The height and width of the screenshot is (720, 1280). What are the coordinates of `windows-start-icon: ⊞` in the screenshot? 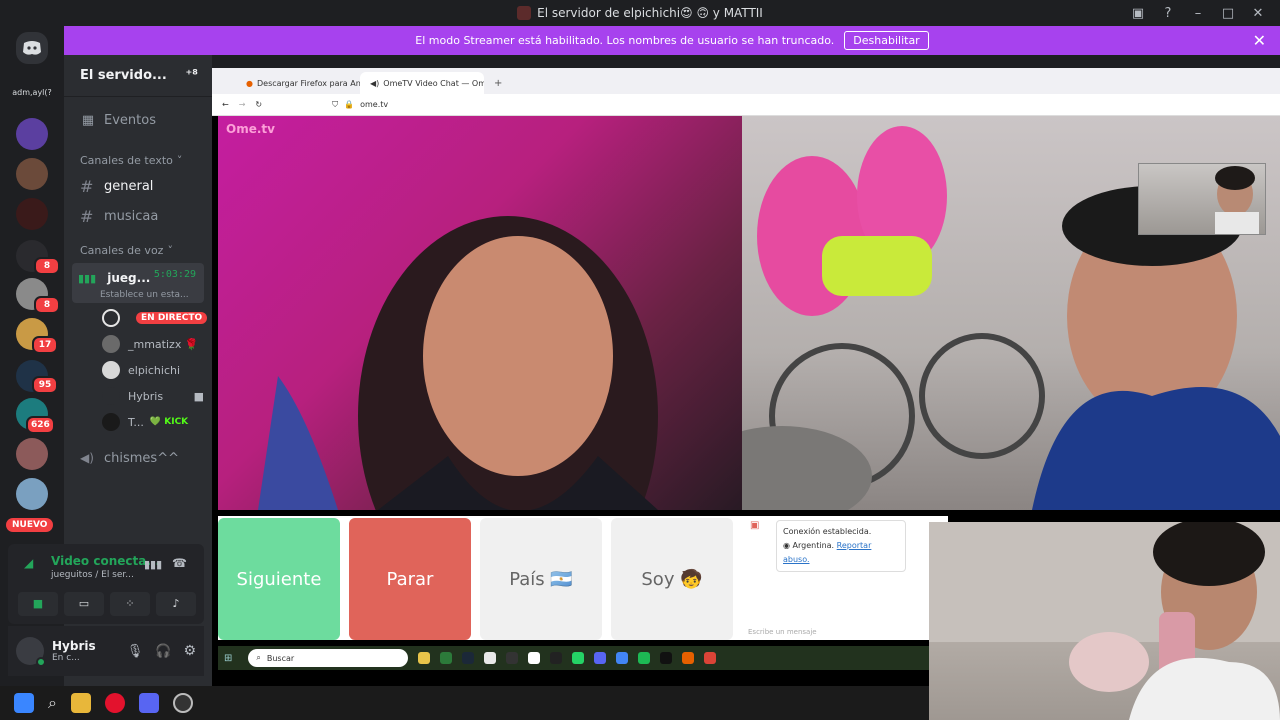 It's located at (228, 658).